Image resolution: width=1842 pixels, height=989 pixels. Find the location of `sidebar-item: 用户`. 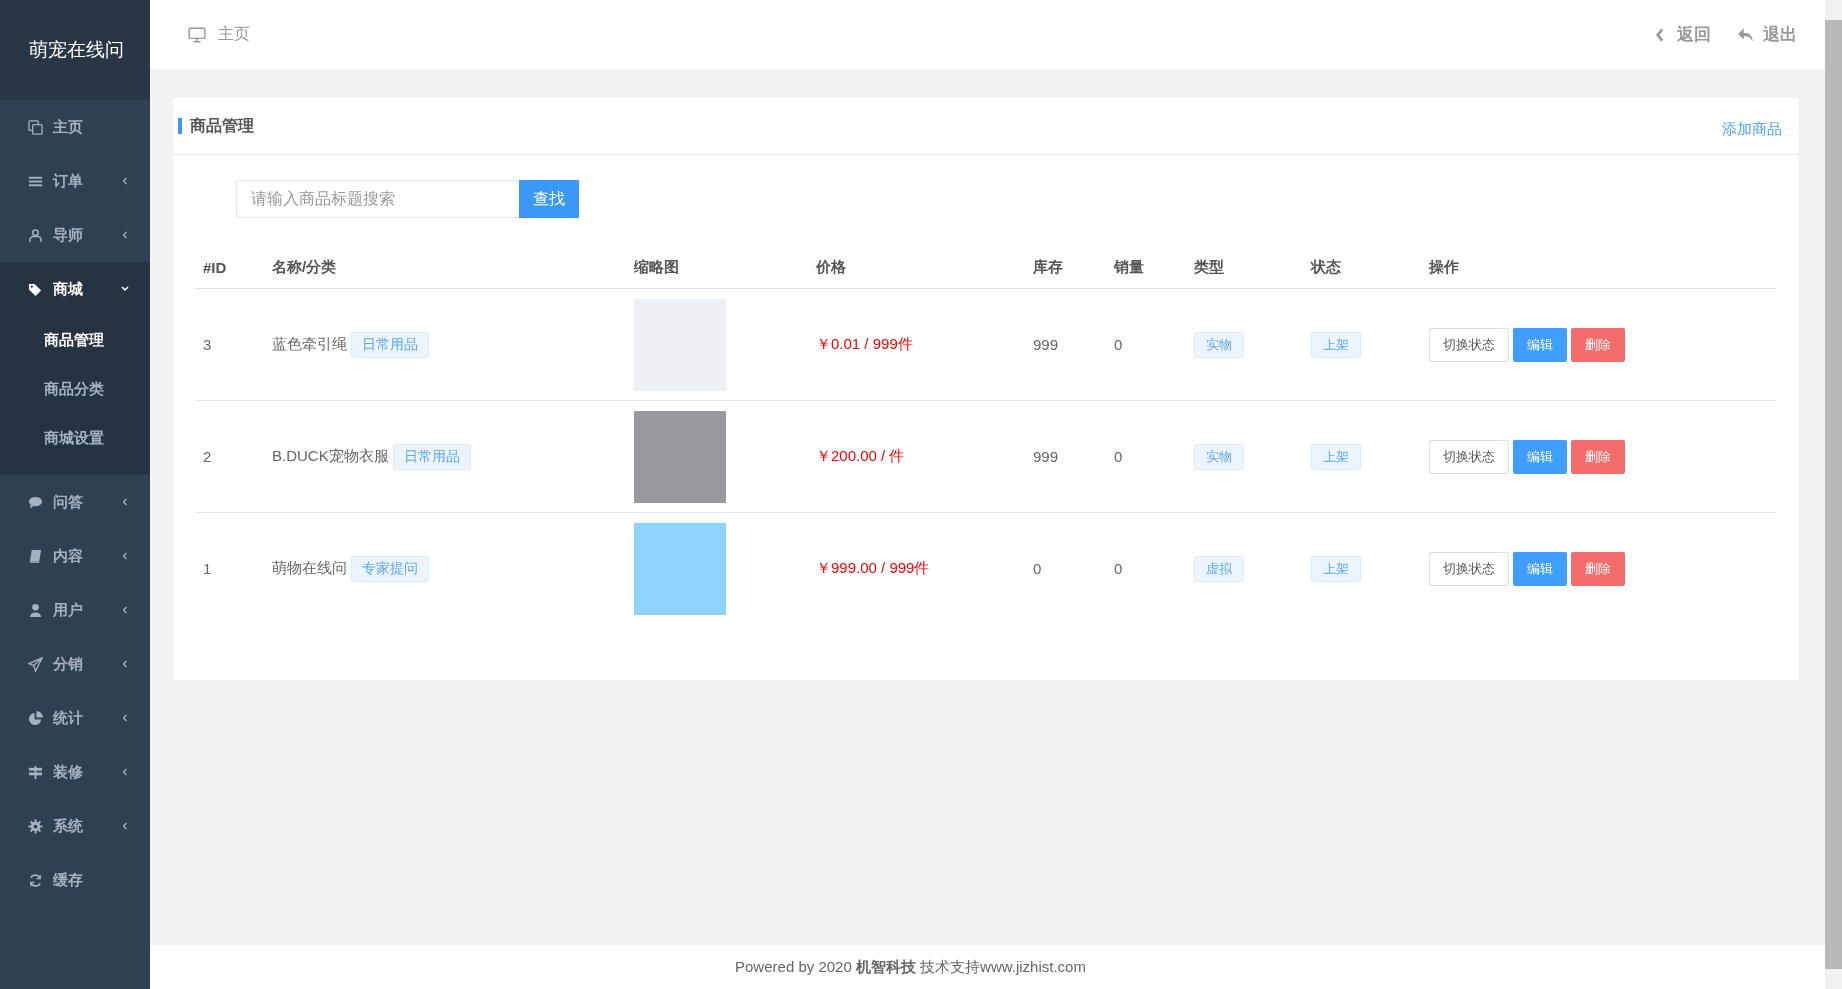

sidebar-item: 用户 is located at coordinates (75, 610).